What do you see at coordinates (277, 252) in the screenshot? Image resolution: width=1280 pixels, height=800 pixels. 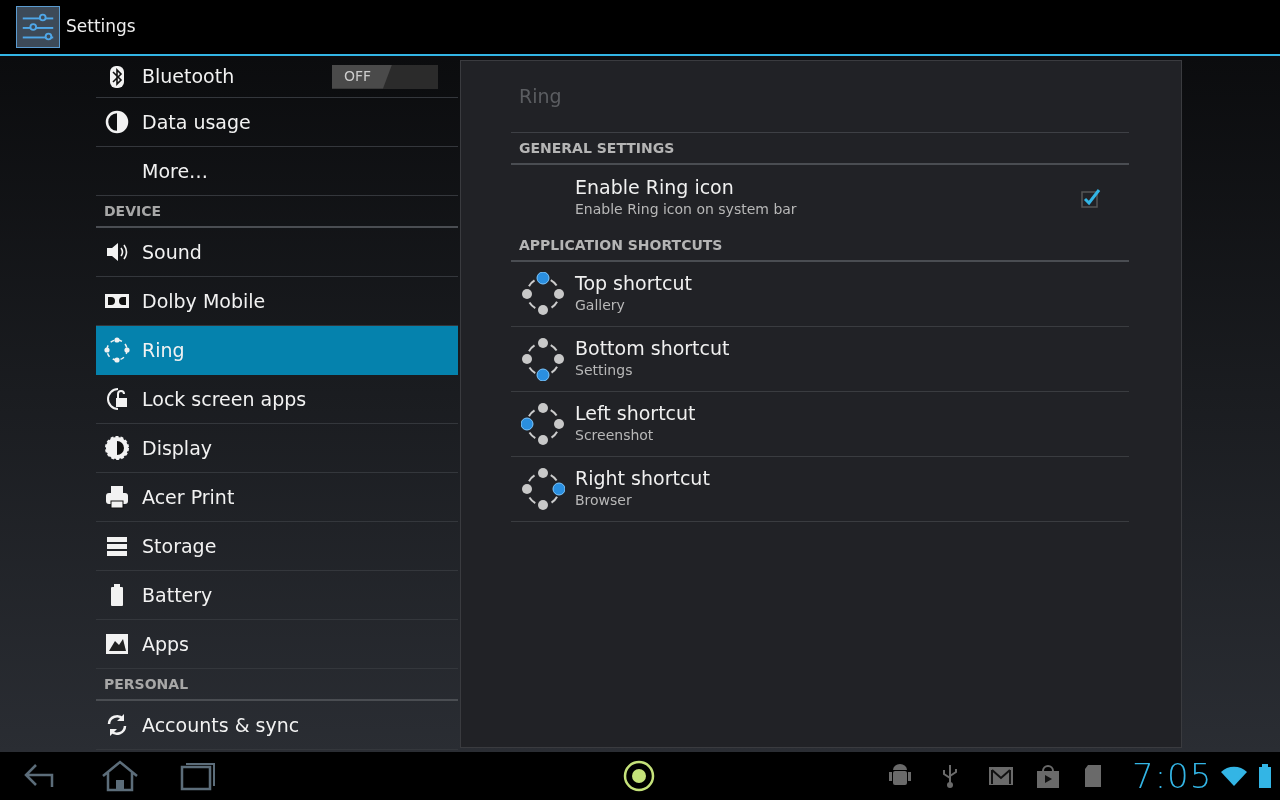 I see `sidebar-item: Sound` at bounding box center [277, 252].